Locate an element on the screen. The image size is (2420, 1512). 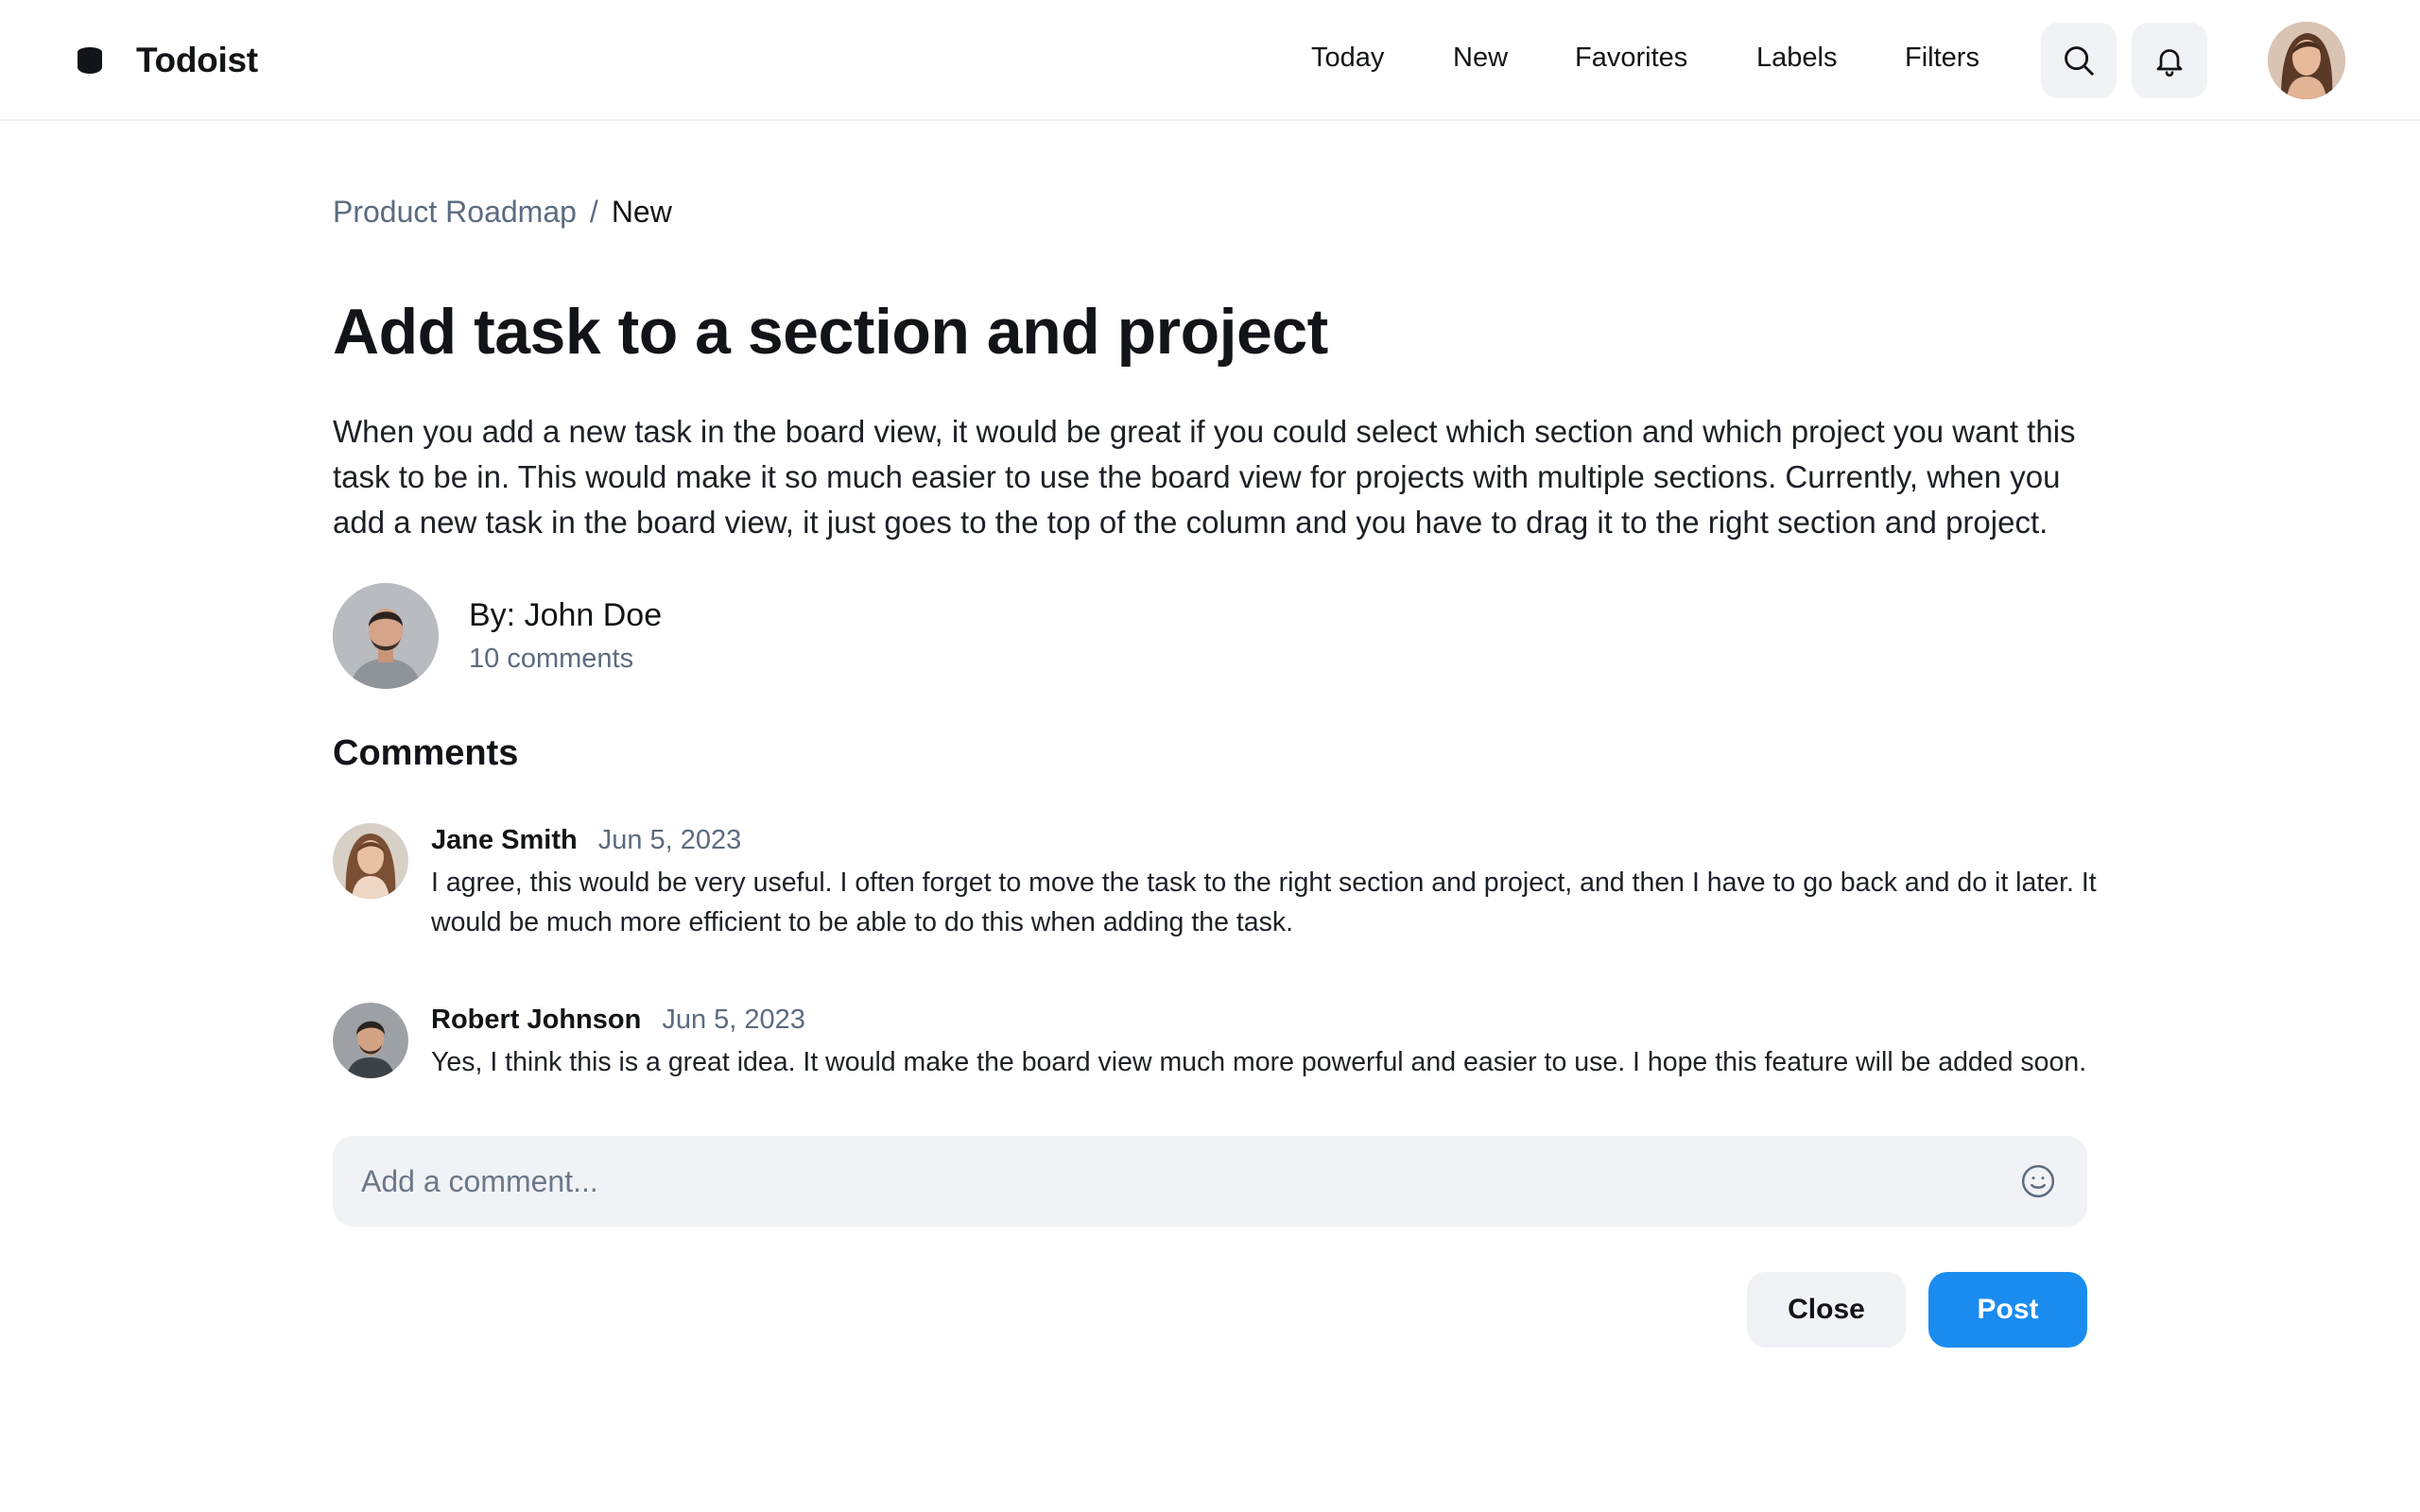
breadcrumb: Product Roadmap / New is located at coordinates (502, 212).